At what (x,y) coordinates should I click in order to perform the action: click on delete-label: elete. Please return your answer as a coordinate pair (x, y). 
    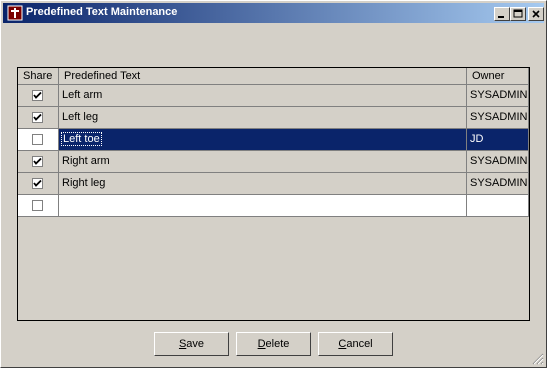
    Looking at the image, I should click on (277, 344).